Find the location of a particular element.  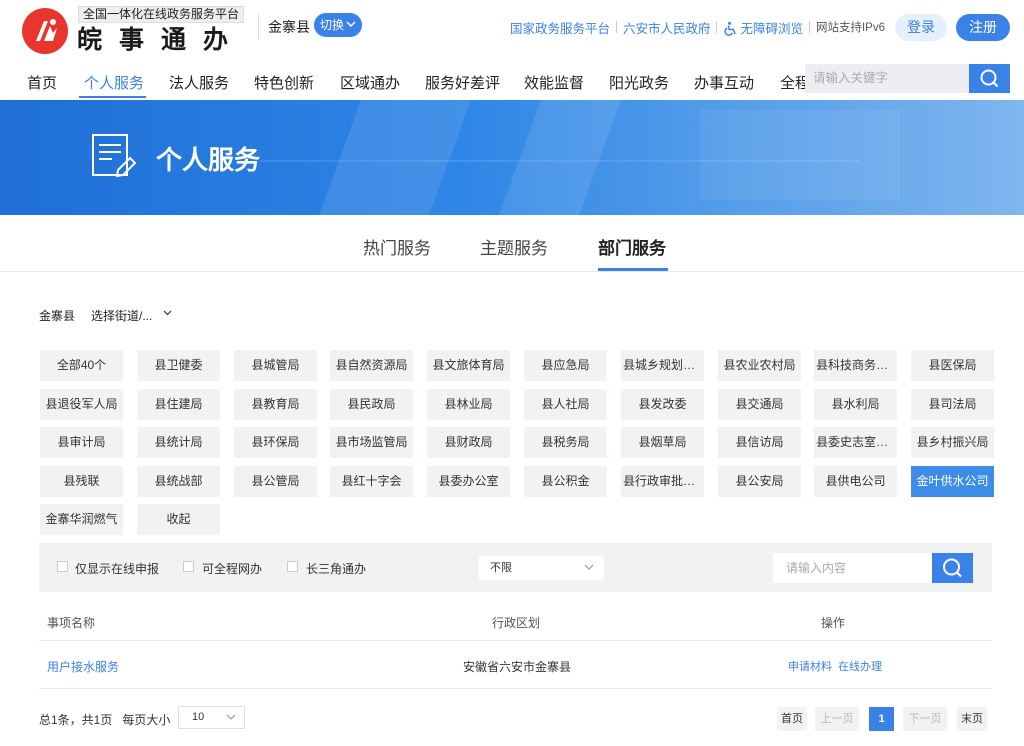

page-title: 个人服务 is located at coordinates (208, 160).